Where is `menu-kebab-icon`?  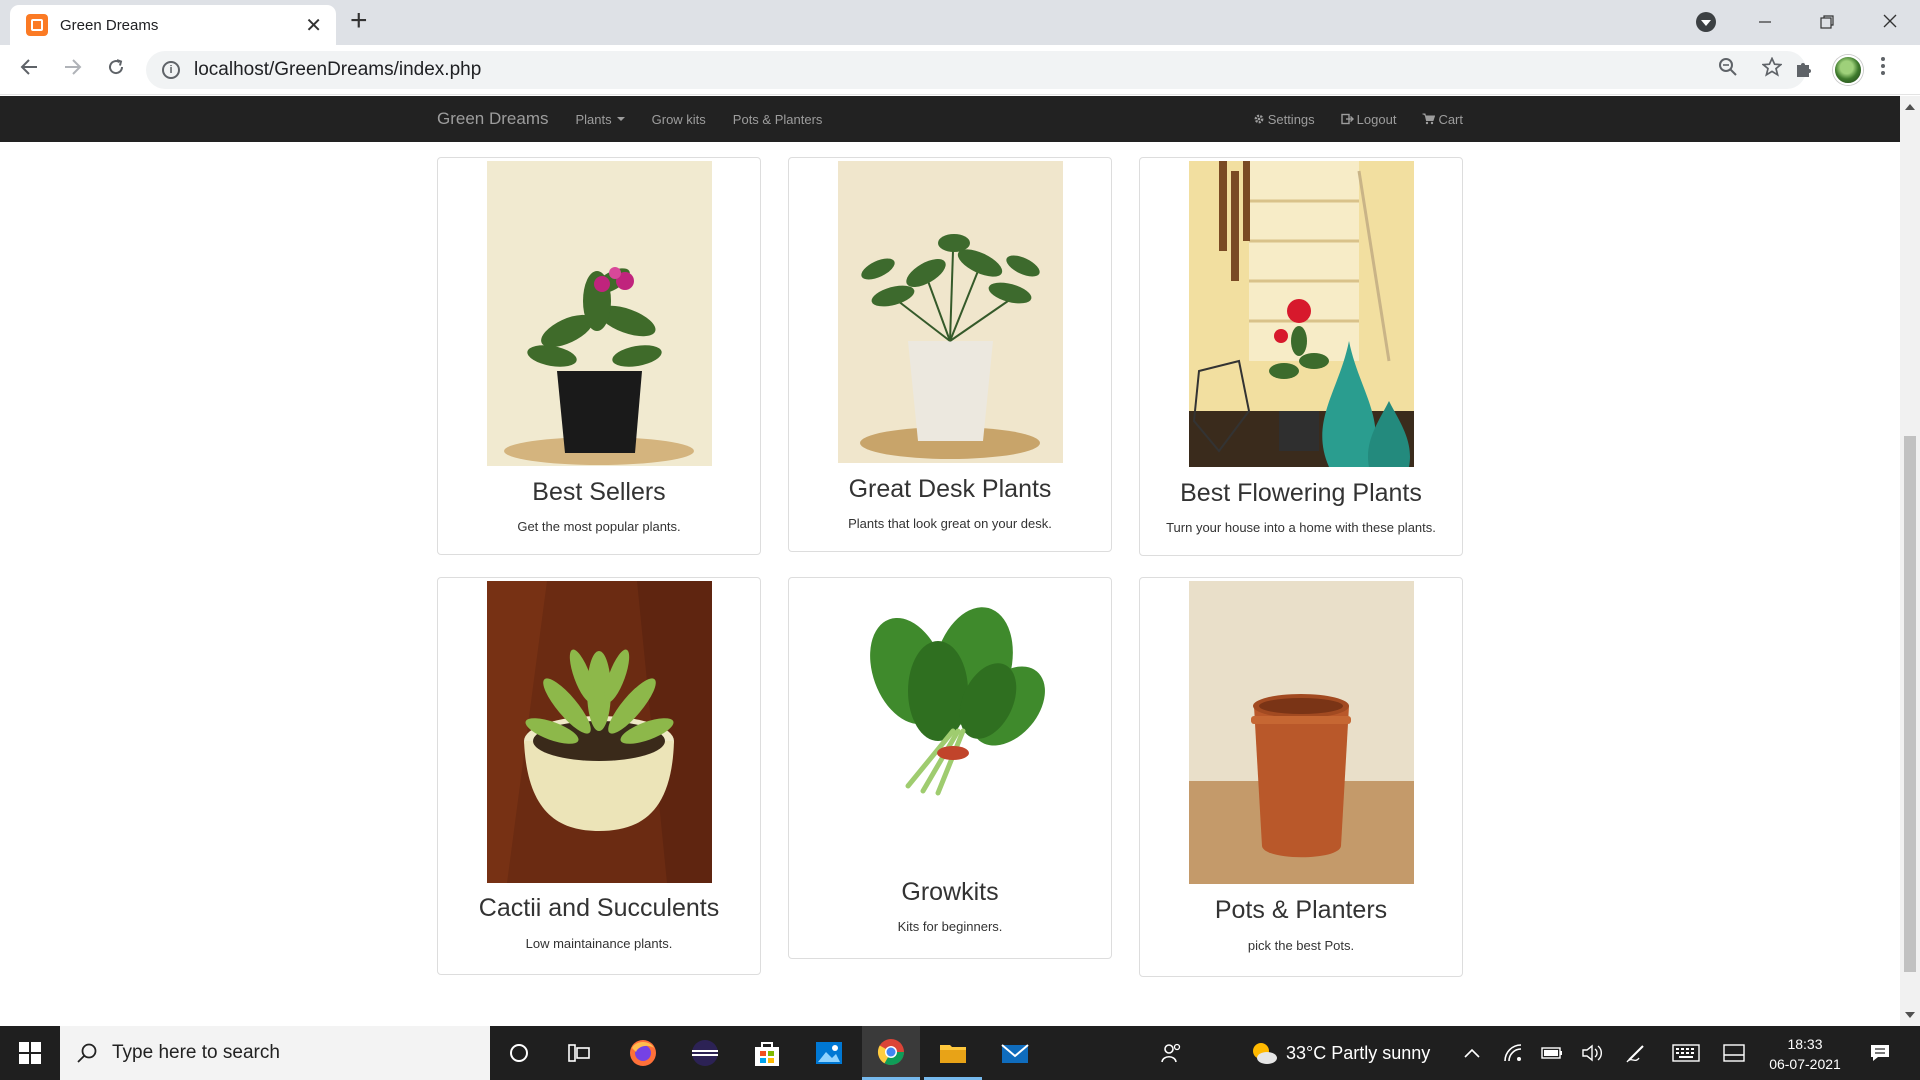
menu-kebab-icon is located at coordinates (1883, 69).